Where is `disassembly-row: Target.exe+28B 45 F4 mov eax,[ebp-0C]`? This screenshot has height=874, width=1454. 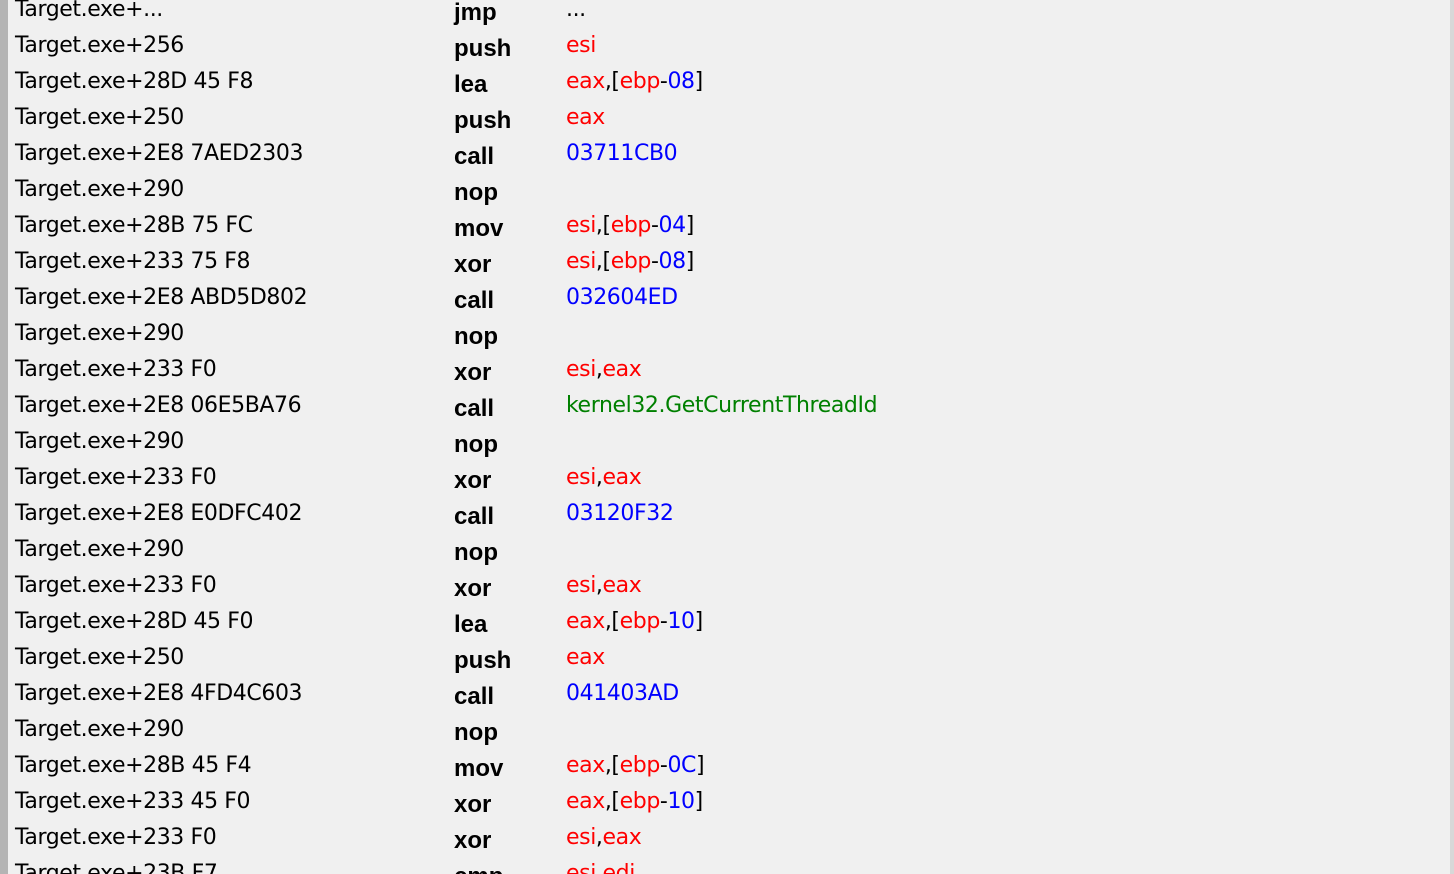
disassembly-row: Target.exe+28B 45 F4 mov eax,[ebp-0C] is located at coordinates (727, 762).